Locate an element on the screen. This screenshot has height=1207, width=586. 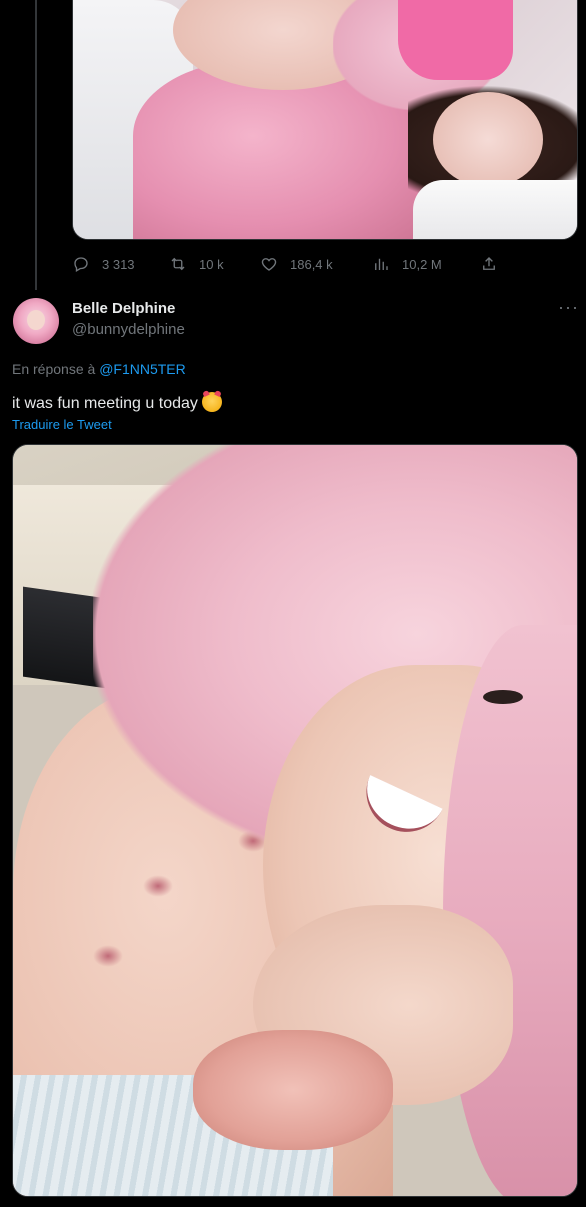
views-count: 10,2 M is located at coordinates (422, 264).